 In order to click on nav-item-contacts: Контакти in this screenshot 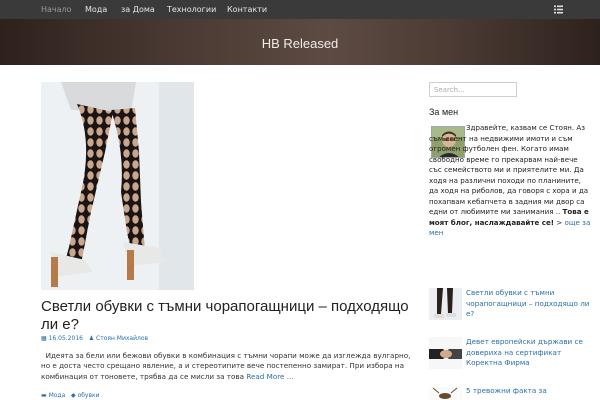, I will do `click(247, 9)`.